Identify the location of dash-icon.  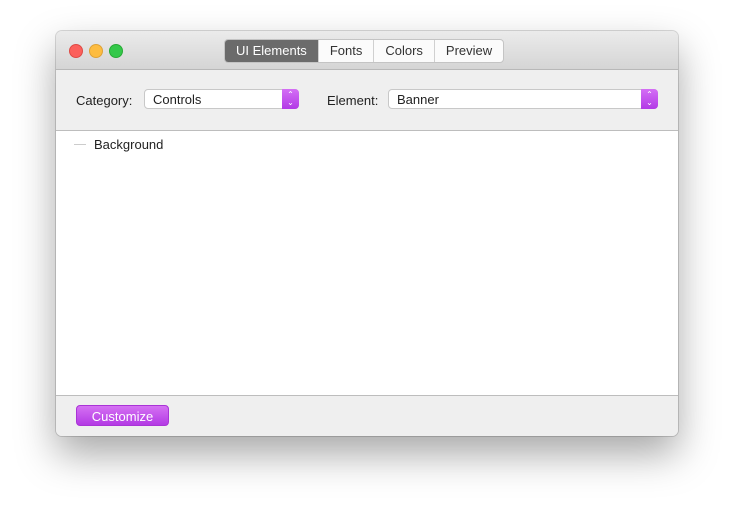
(80, 144).